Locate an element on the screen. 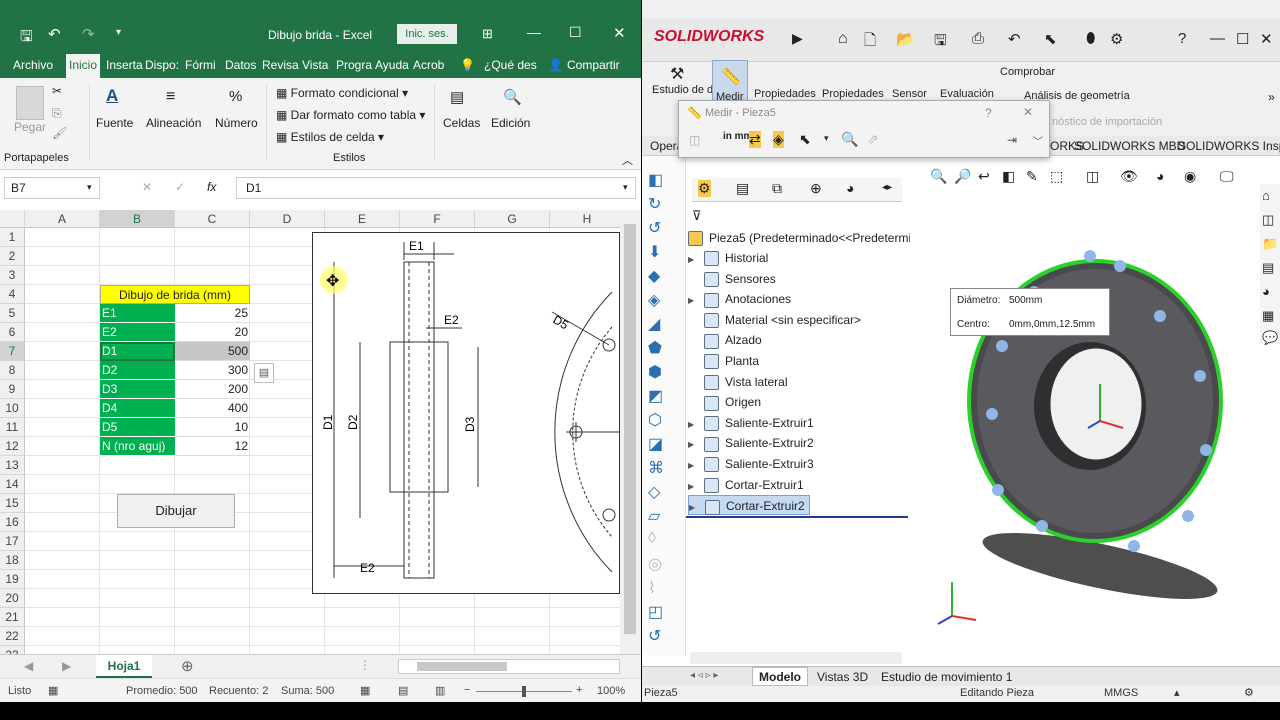 This screenshot has height=720, width=1280. appearance-tab-icon: ◕ is located at coordinates (850, 188).